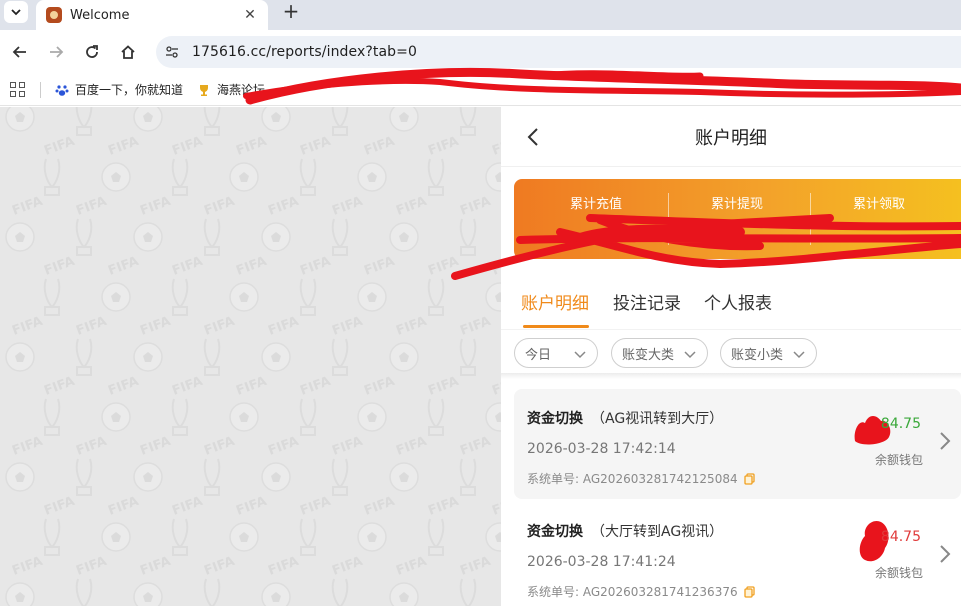 This screenshot has width=961, height=606. Describe the element at coordinates (659, 353) in the screenshot. I see `major-category-filter: 账变大类` at that location.